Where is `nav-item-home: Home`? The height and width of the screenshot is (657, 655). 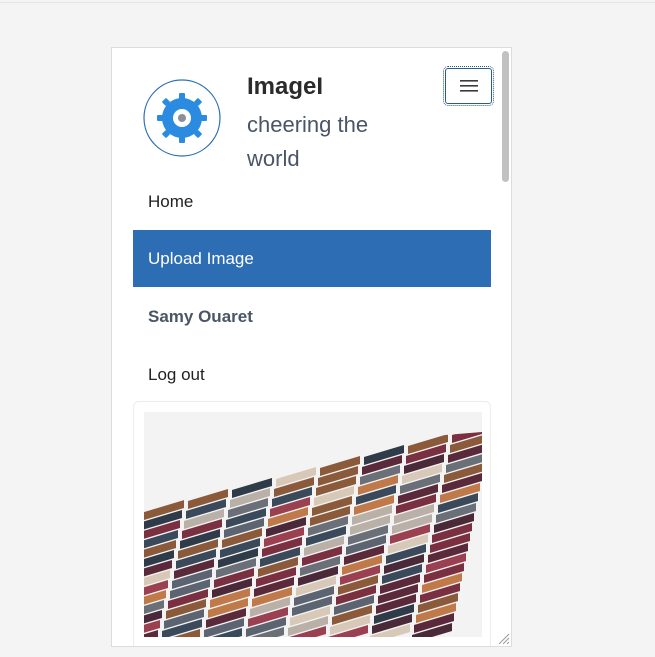
nav-item-home: Home is located at coordinates (312, 202).